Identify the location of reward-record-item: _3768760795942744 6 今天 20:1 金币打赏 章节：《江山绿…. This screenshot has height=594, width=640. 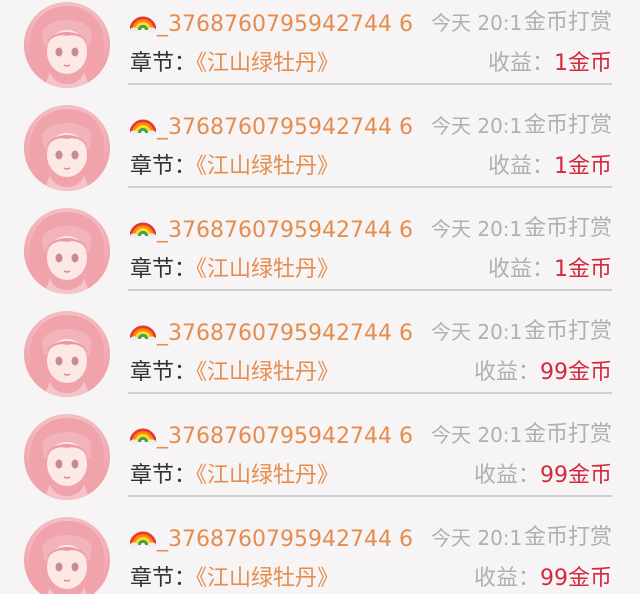
(320, 555).